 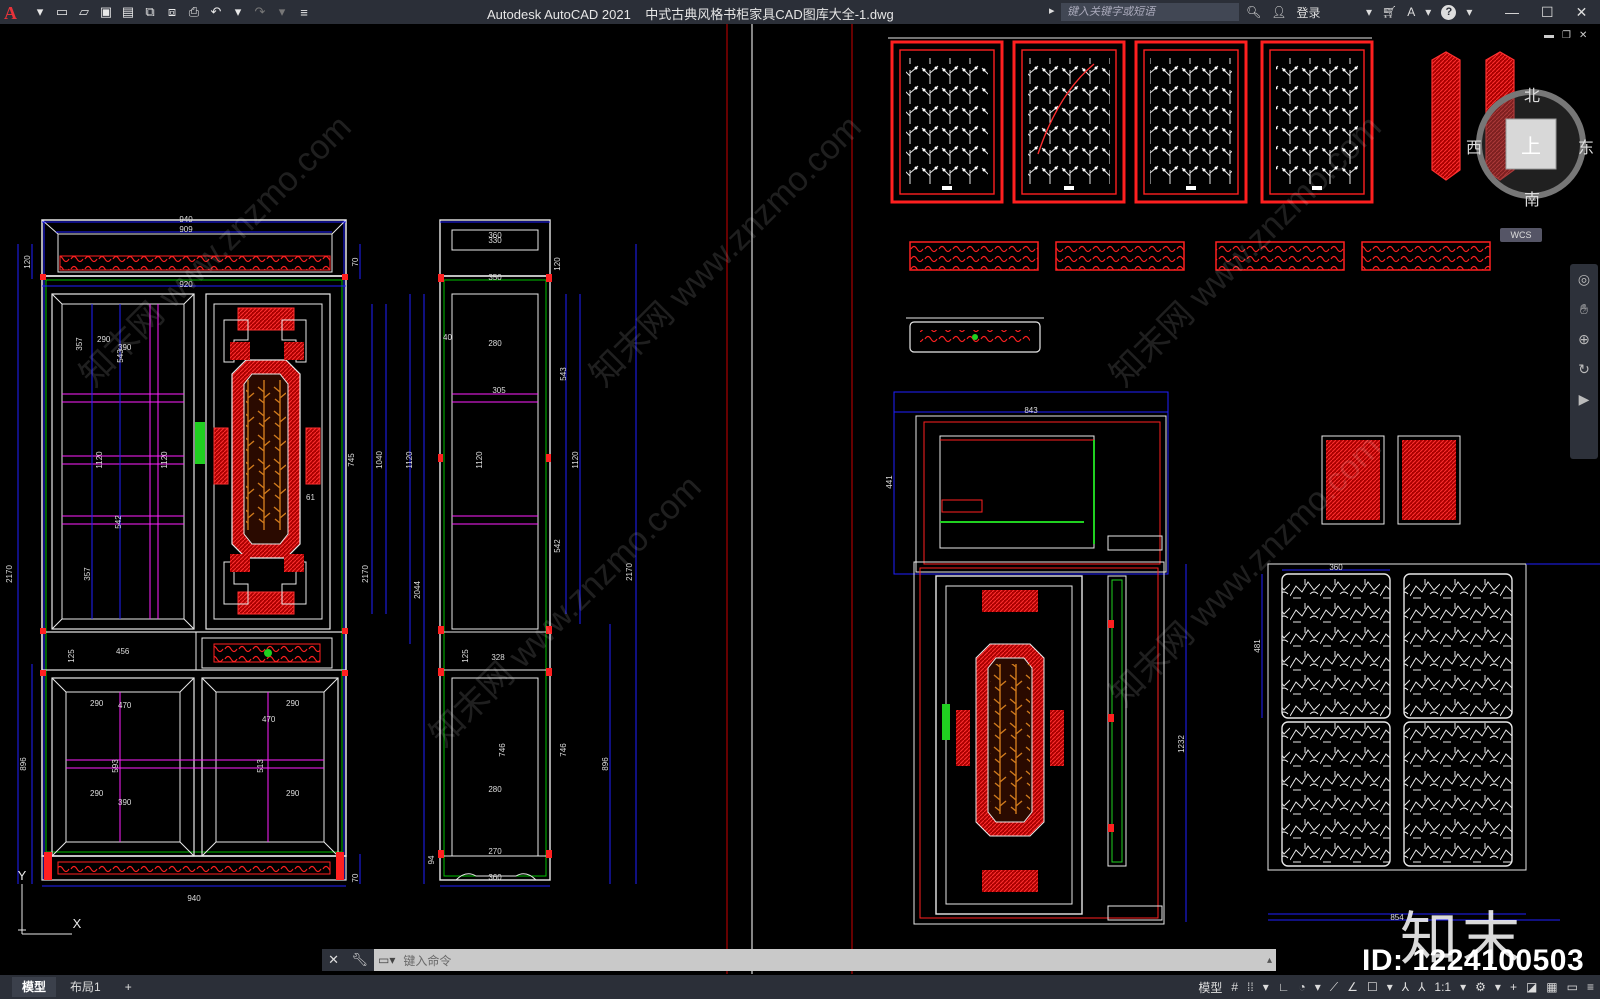 What do you see at coordinates (1278, 12) in the screenshot?
I see `user-icon: 👤︎` at bounding box center [1278, 12].